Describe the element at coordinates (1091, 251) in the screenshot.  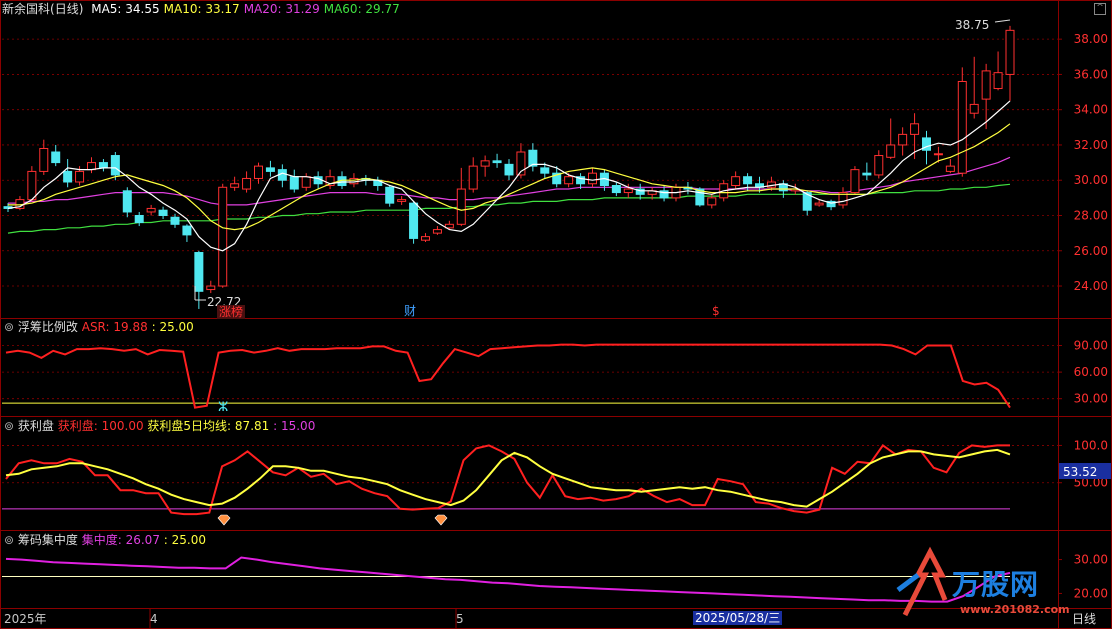
I see `y-tick-label: 26.00` at that location.